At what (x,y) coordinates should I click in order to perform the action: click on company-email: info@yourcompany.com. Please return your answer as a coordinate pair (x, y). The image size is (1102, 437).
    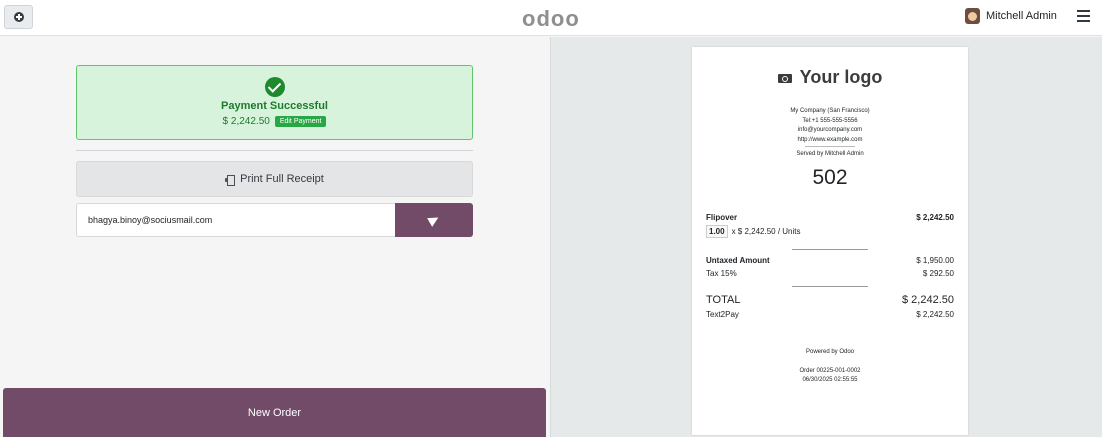
    Looking at the image, I should click on (830, 130).